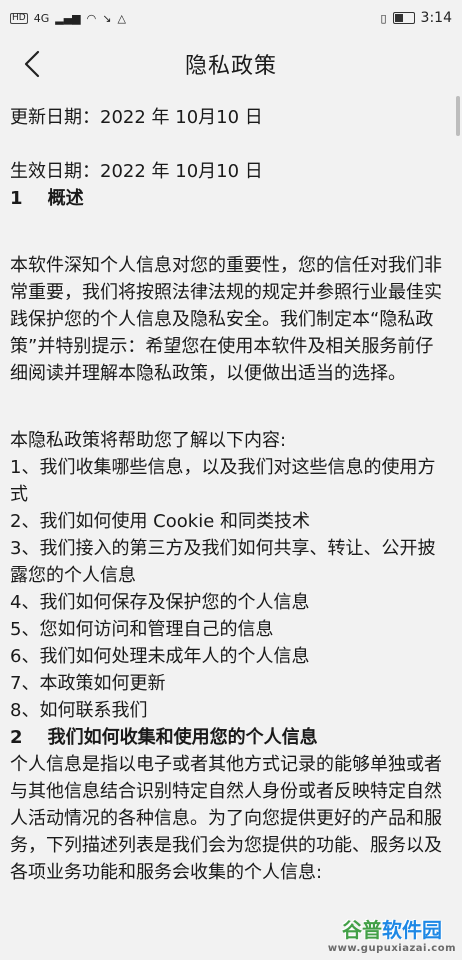 The width and height of the screenshot is (462, 960). What do you see at coordinates (107, 18) in the screenshot?
I see `missed-call-icon: ↘` at bounding box center [107, 18].